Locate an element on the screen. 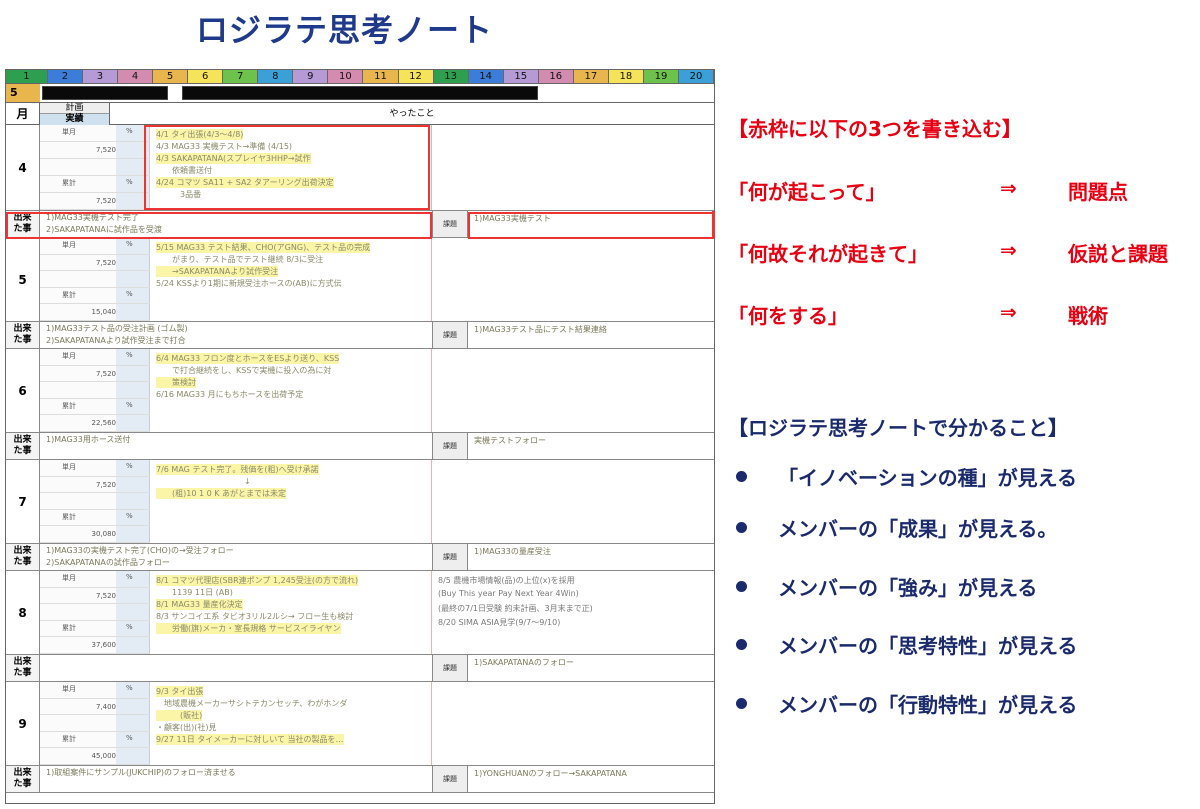 This screenshot has width=1200, height=809. stat-line: 30,080 is located at coordinates (95, 534).